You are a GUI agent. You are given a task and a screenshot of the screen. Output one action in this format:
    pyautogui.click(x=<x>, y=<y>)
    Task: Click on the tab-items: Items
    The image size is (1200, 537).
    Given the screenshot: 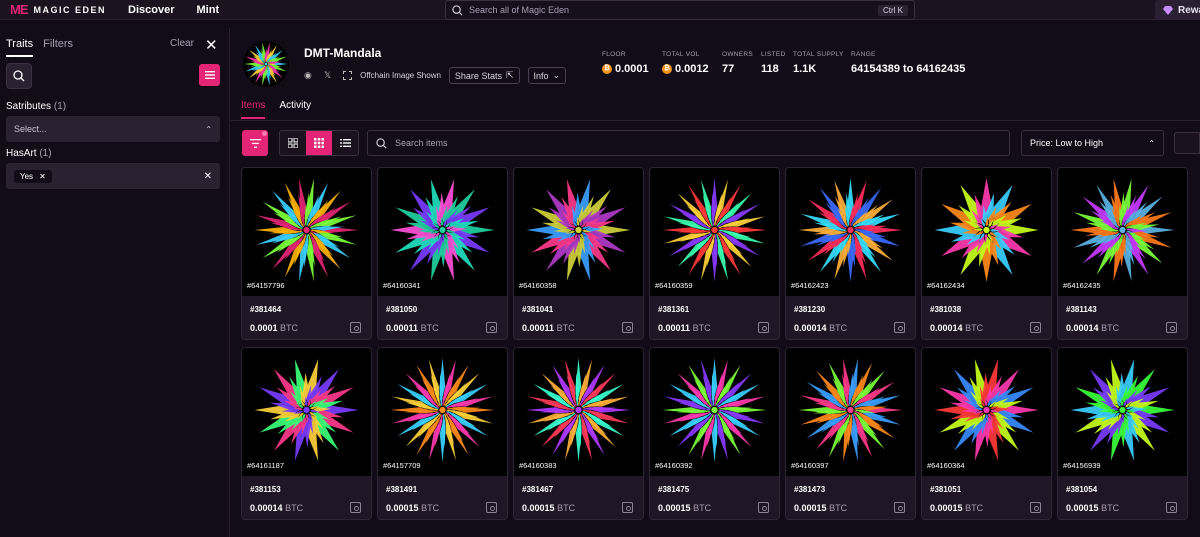 What is the action you would take?
    pyautogui.click(x=253, y=109)
    